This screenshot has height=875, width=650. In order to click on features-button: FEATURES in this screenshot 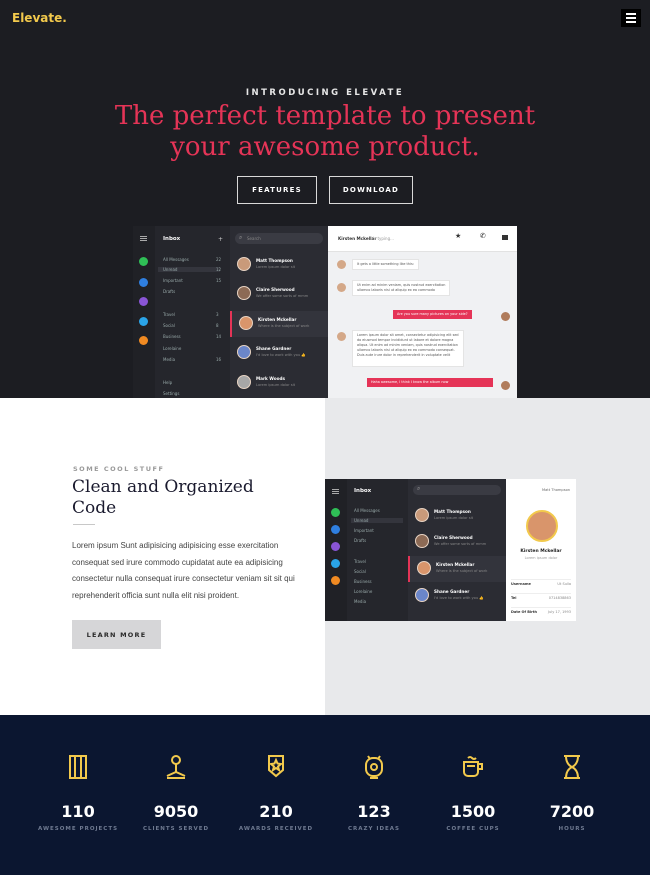, I will do `click(277, 190)`.